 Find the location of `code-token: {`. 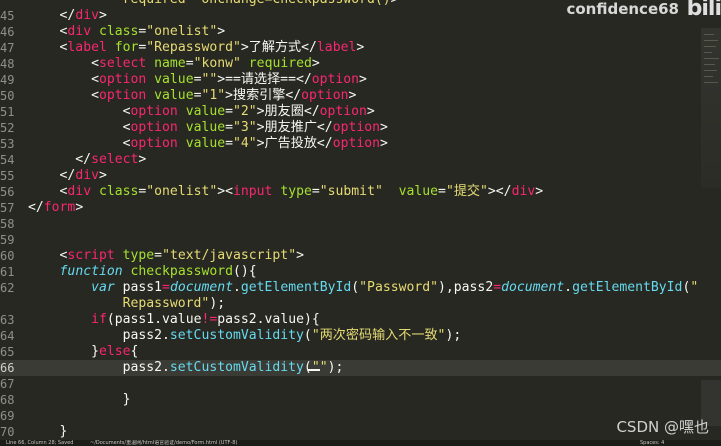

code-token: { is located at coordinates (134, 351).